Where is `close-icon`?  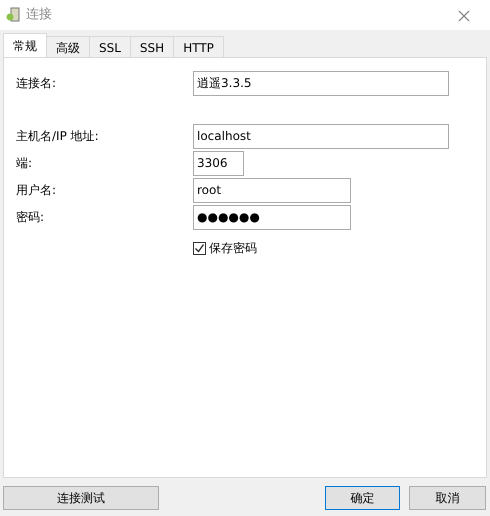 close-icon is located at coordinates (464, 16).